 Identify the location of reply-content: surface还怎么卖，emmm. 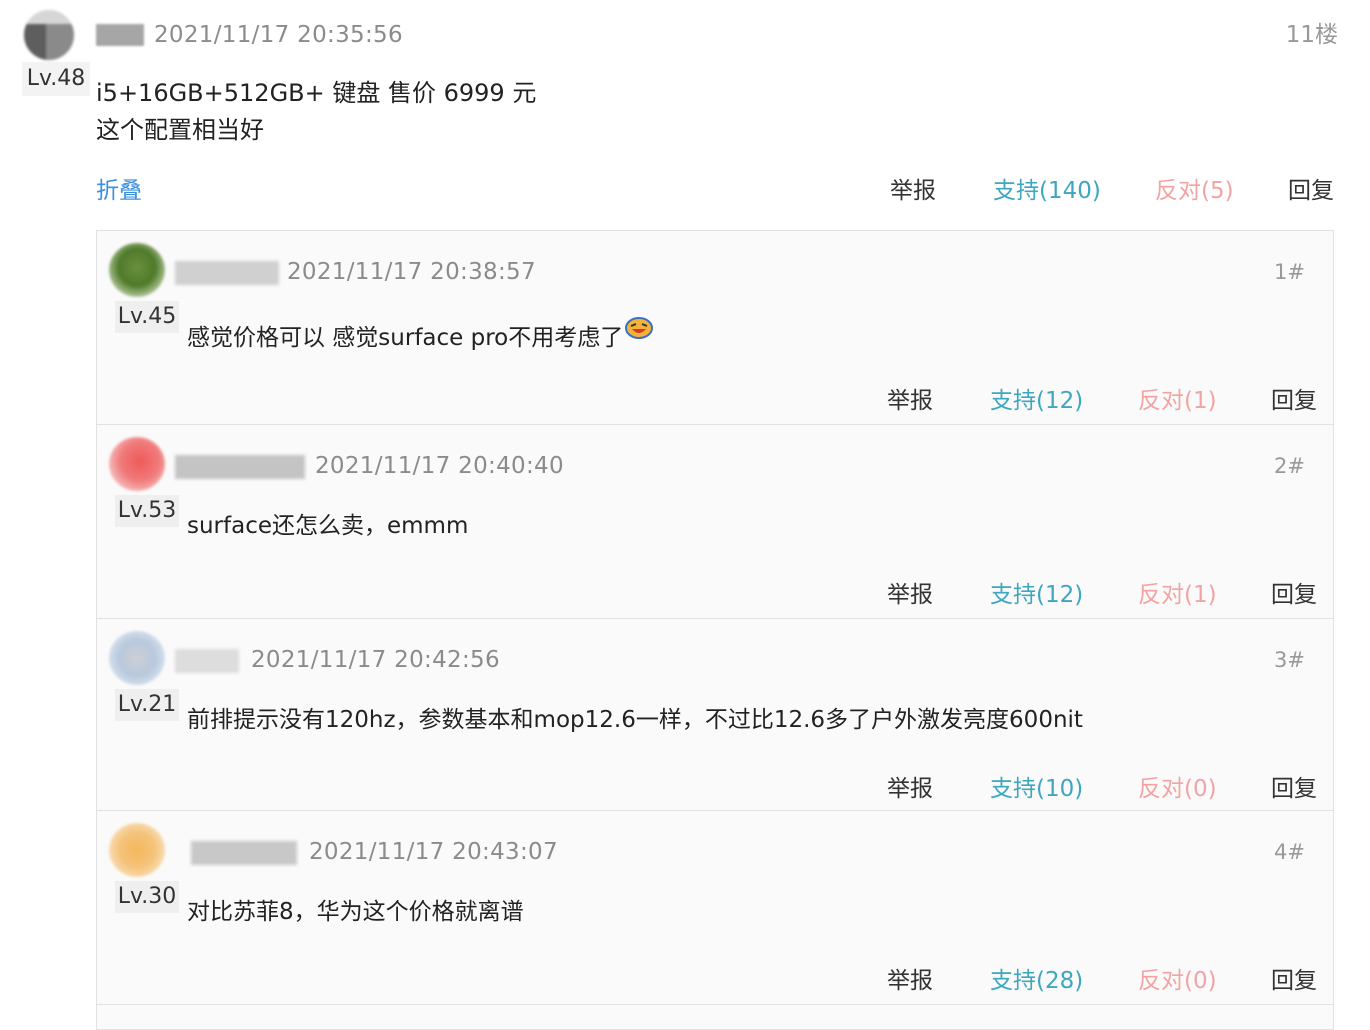
(328, 526).